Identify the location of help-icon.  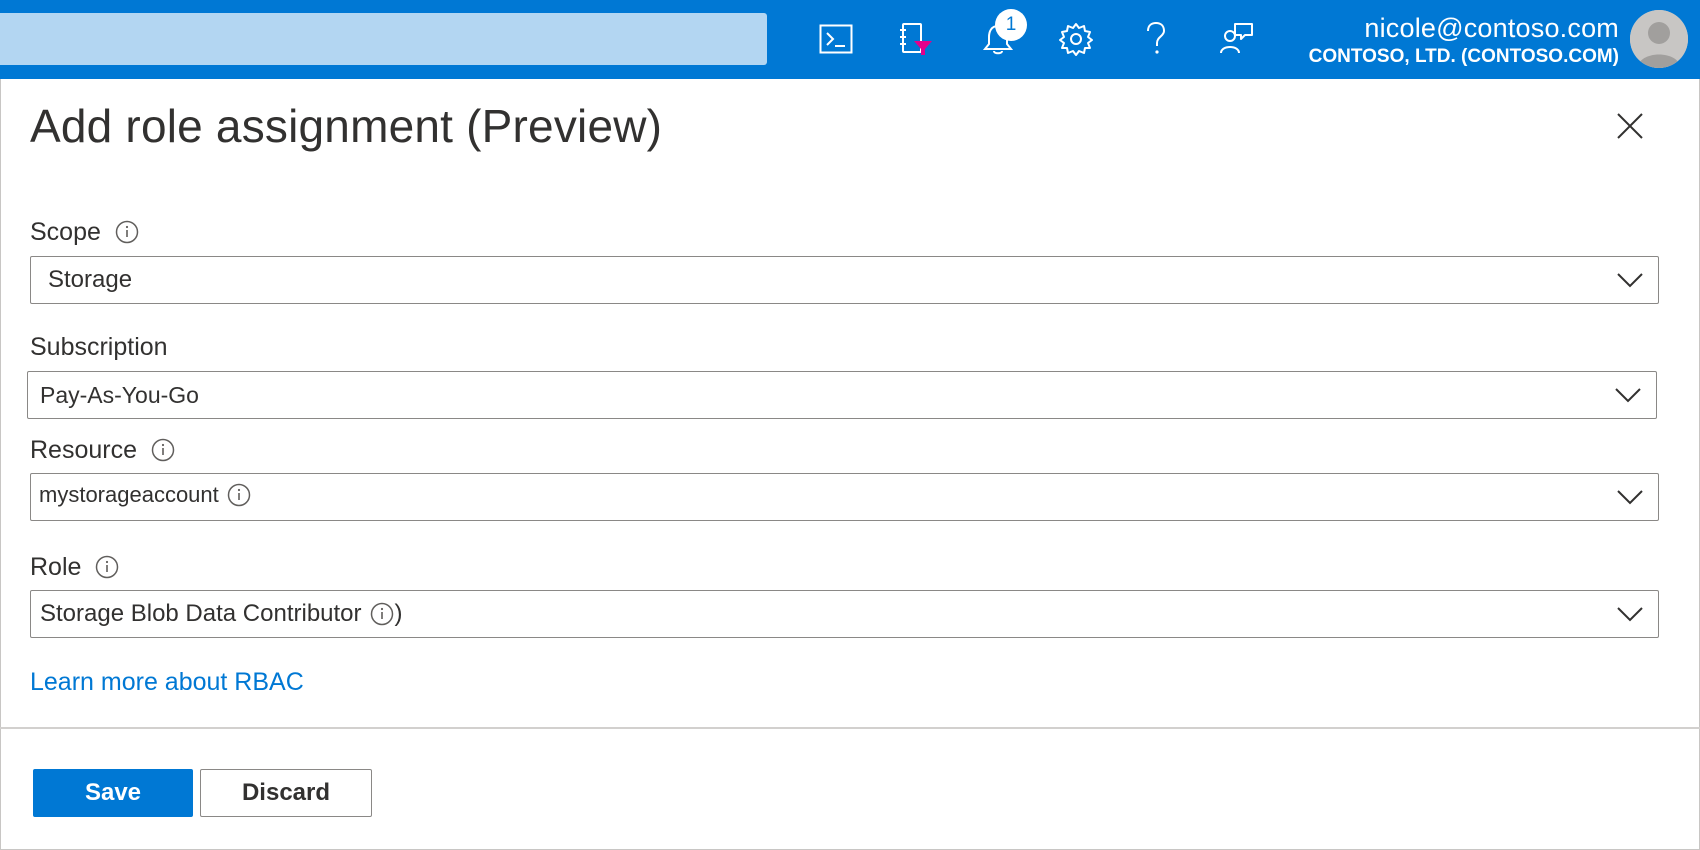
(1156, 39).